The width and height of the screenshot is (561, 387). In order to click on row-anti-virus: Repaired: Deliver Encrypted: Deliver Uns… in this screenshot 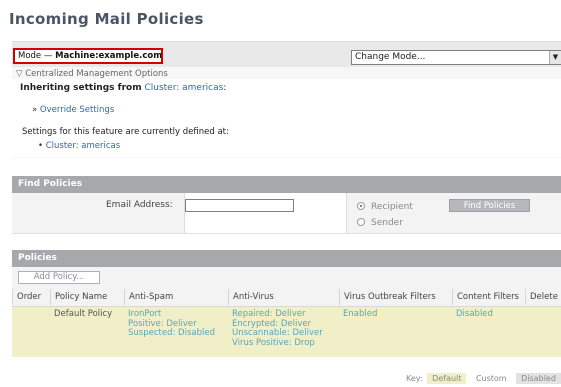, I will do `click(275, 328)`.